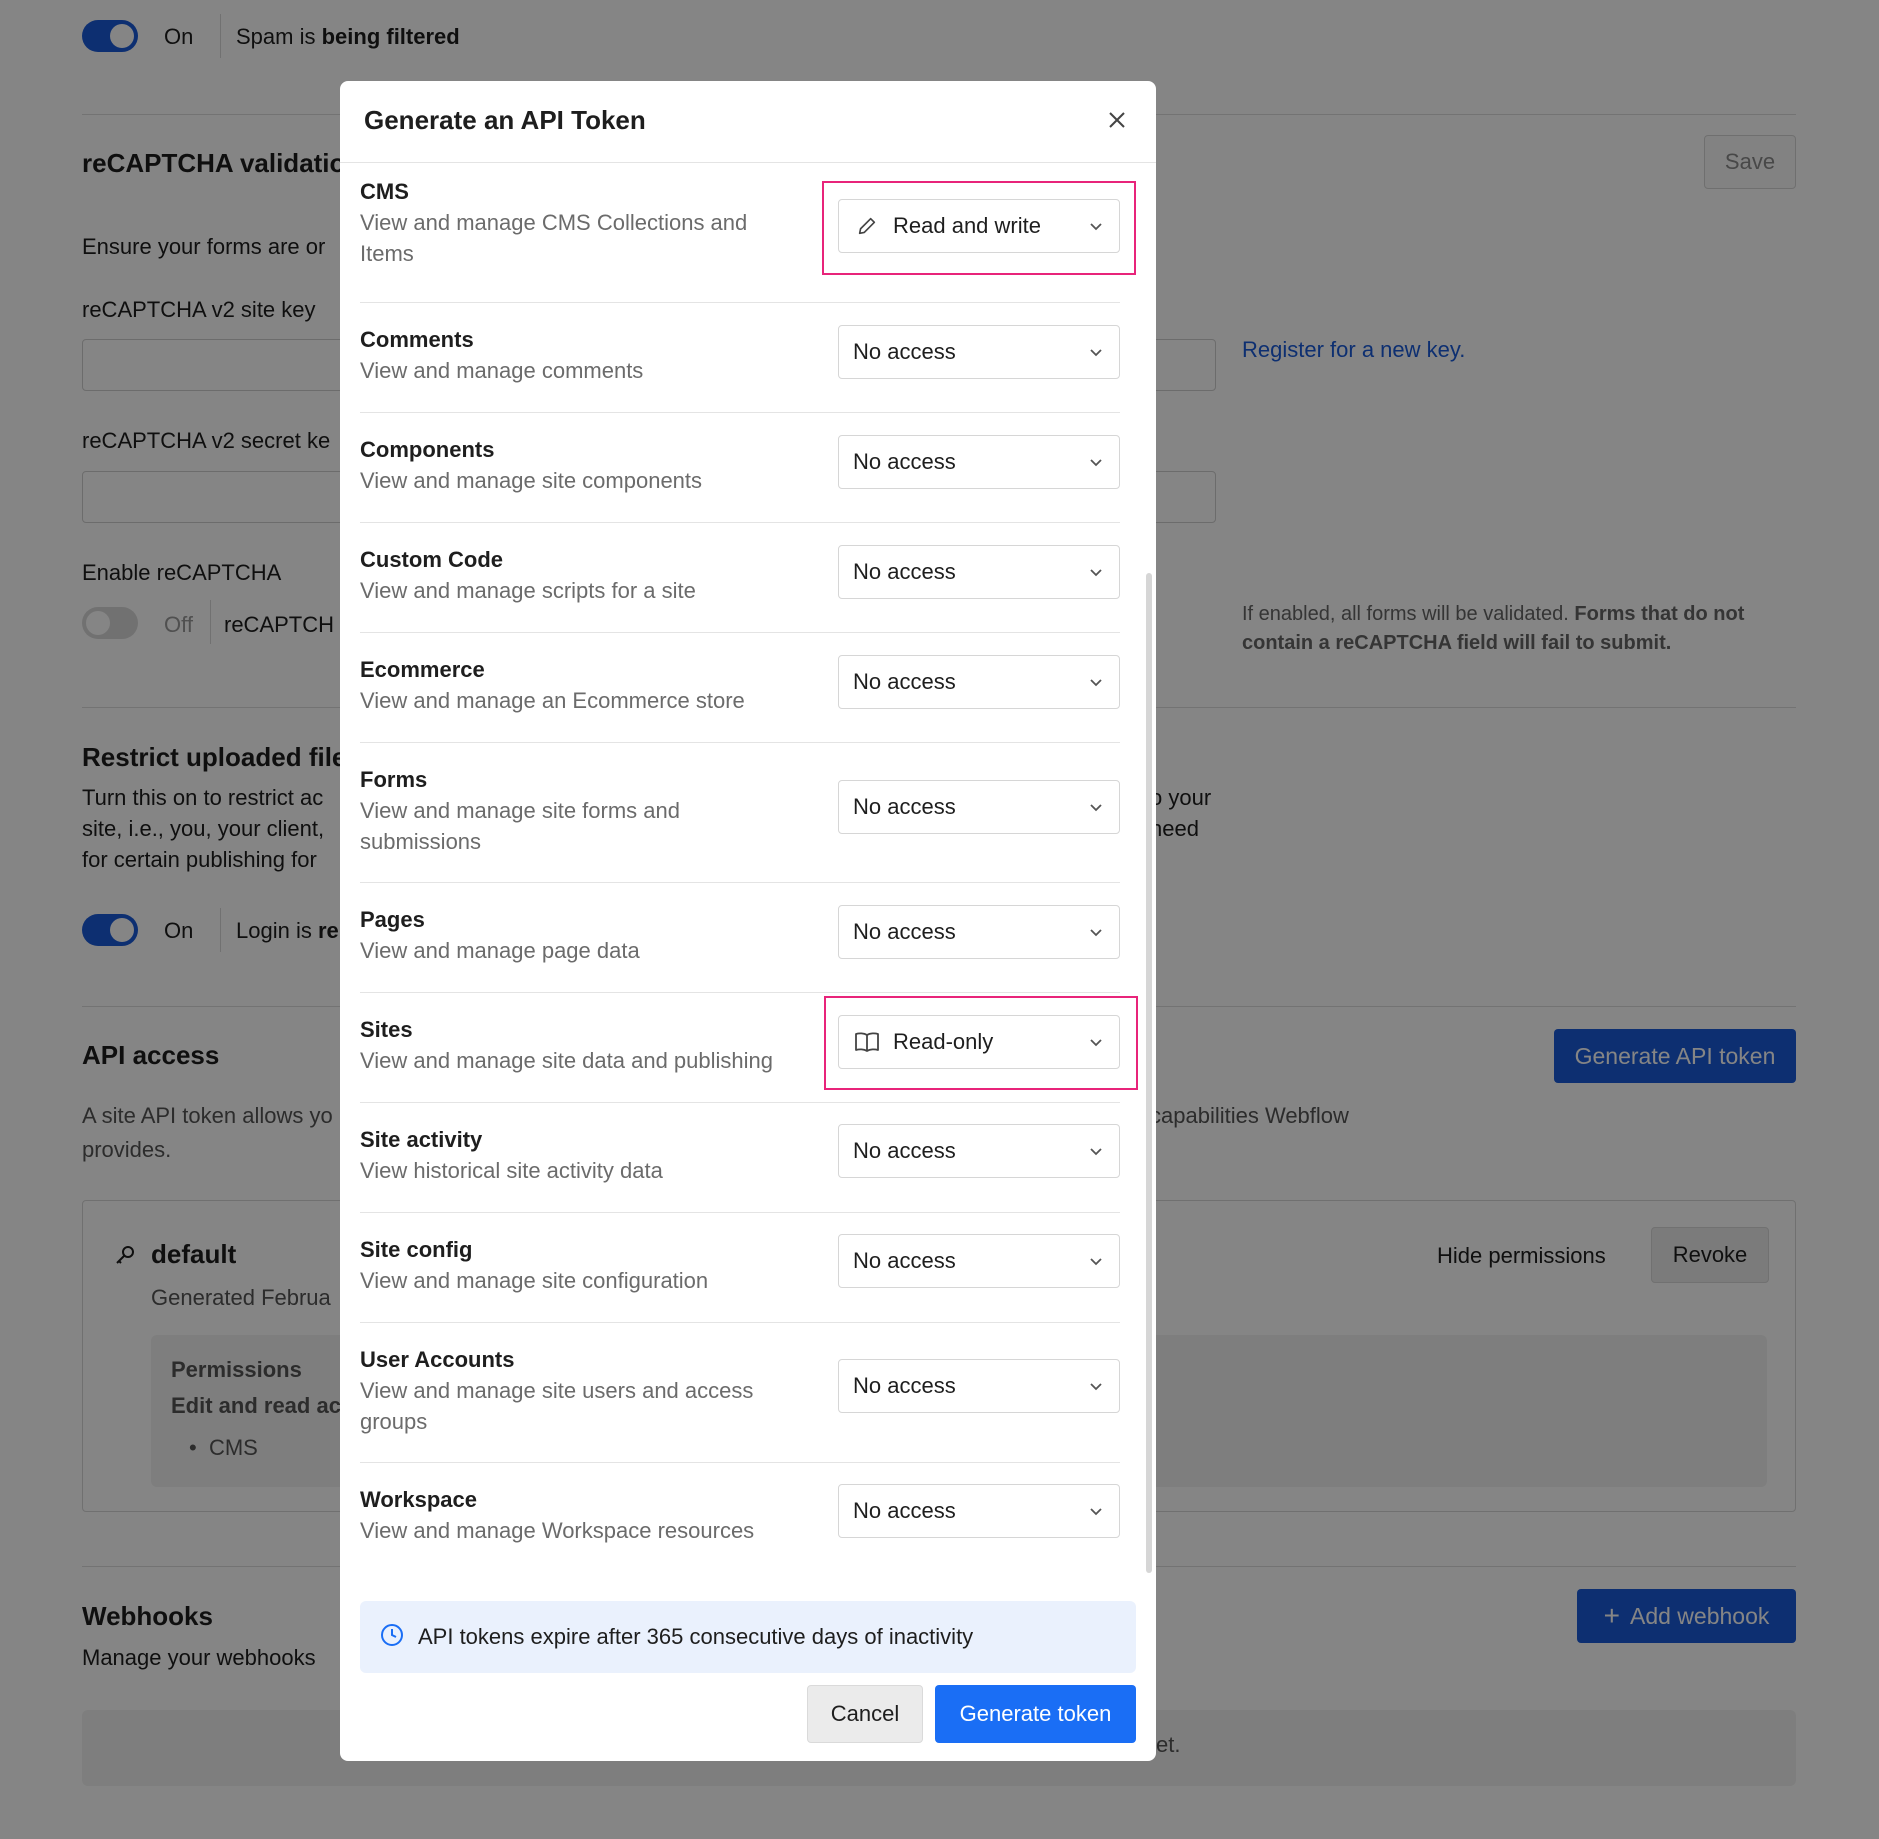 The width and height of the screenshot is (1879, 1839). Describe the element at coordinates (979, 932) in the screenshot. I see `access-level-select-pages: No access` at that location.